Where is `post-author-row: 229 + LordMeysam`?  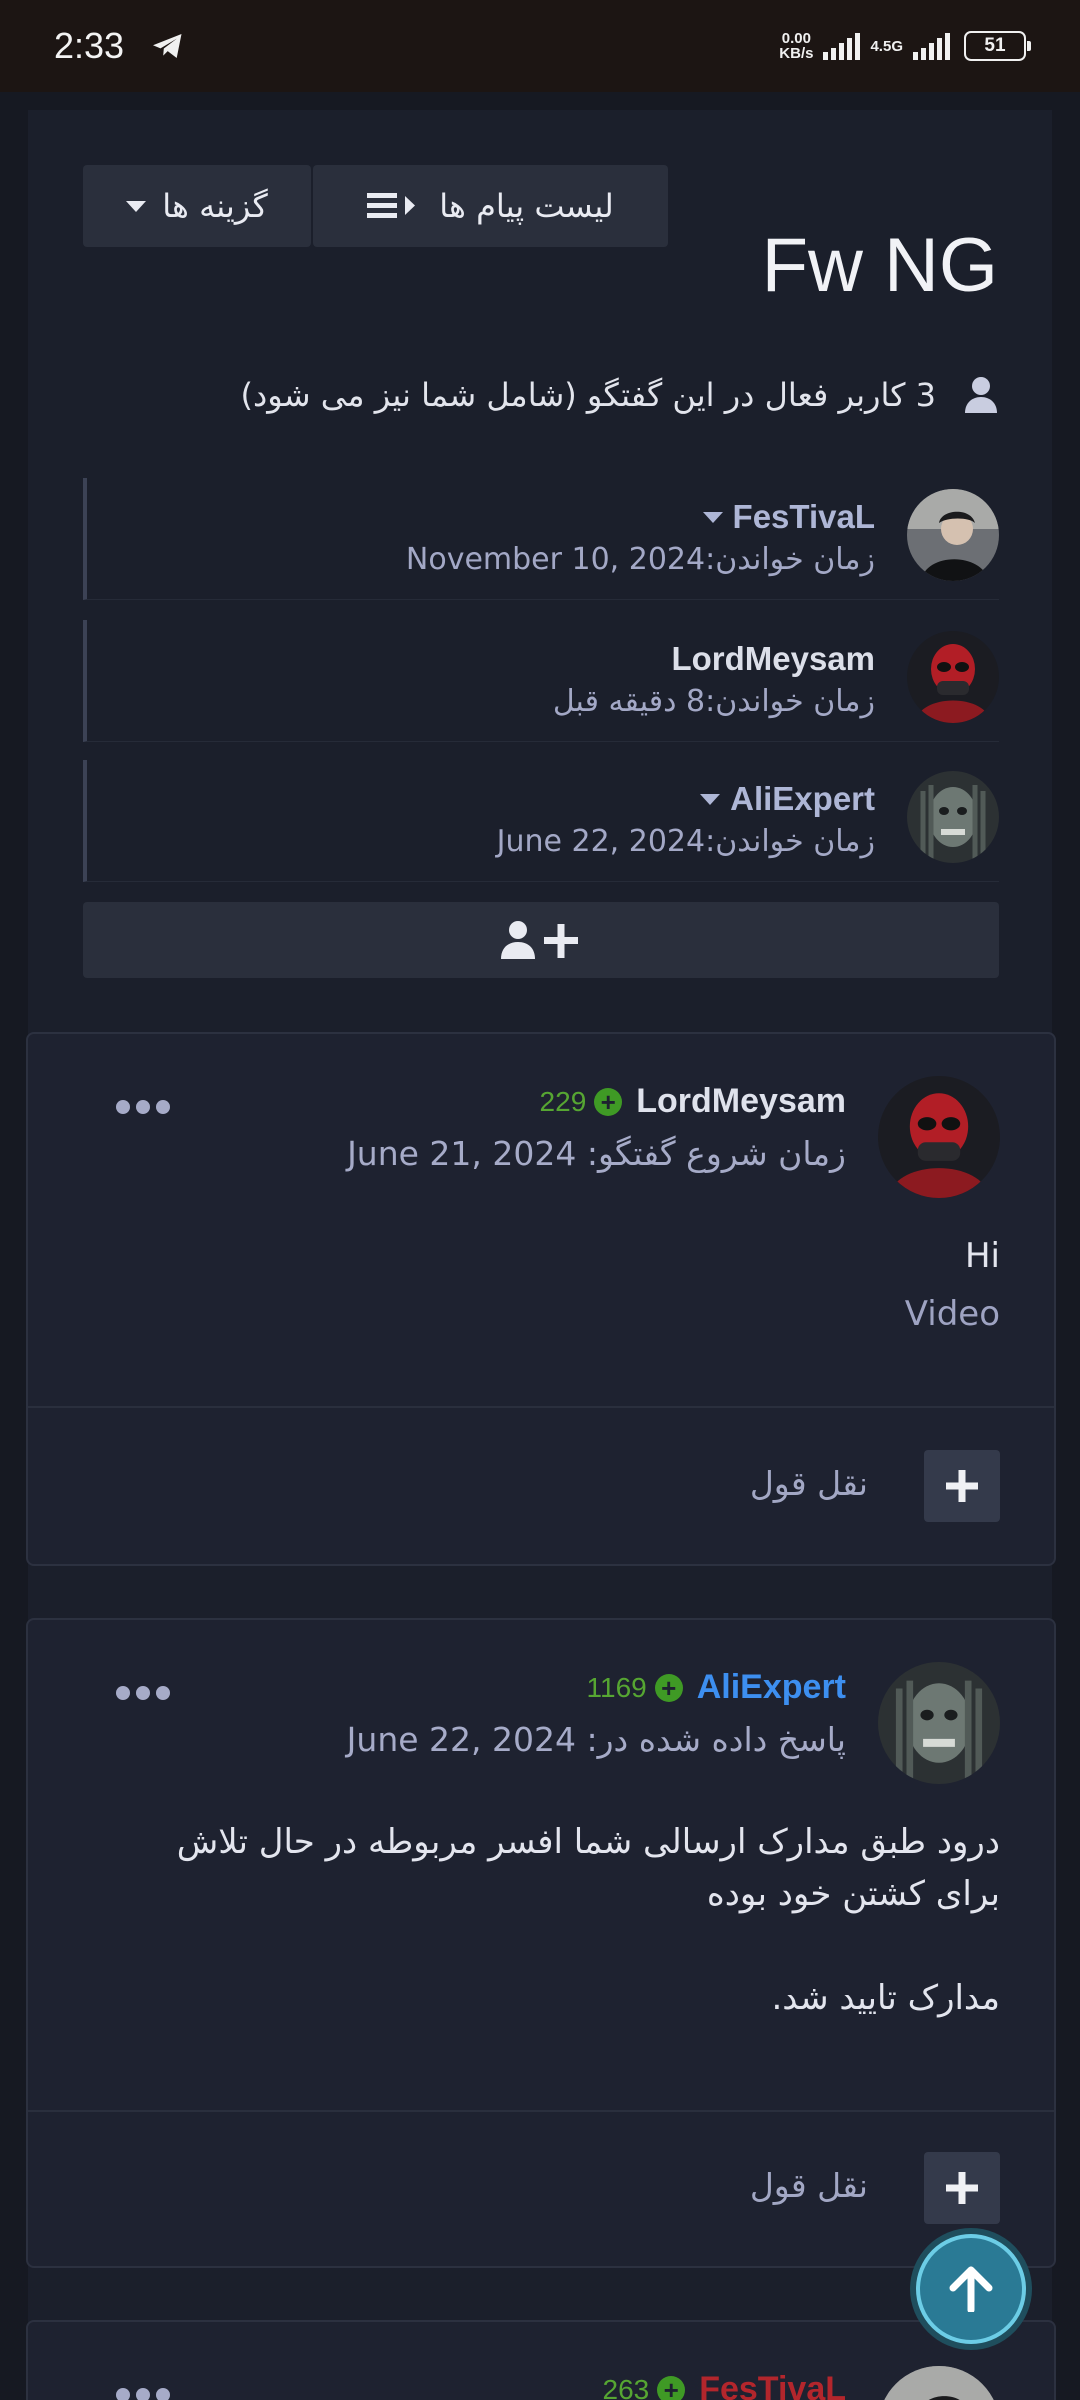
post-author-row: 229 + LordMeysam is located at coordinates (693, 1101).